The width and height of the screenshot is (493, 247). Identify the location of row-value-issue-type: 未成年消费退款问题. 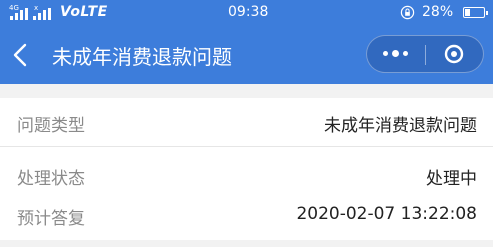
(400, 126).